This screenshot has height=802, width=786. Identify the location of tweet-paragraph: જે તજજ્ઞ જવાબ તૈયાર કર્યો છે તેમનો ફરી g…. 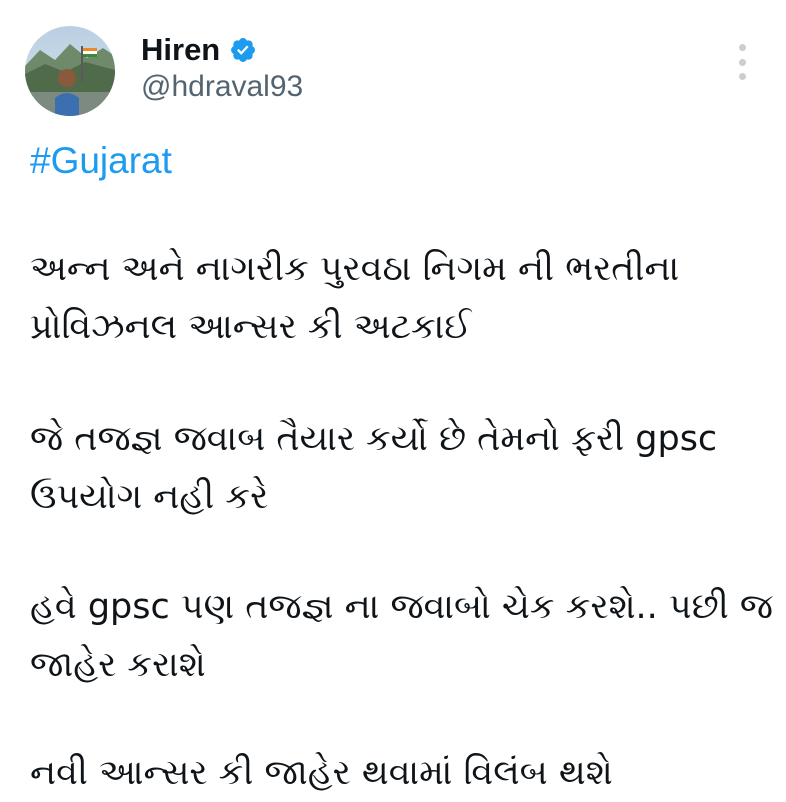
(373, 468).